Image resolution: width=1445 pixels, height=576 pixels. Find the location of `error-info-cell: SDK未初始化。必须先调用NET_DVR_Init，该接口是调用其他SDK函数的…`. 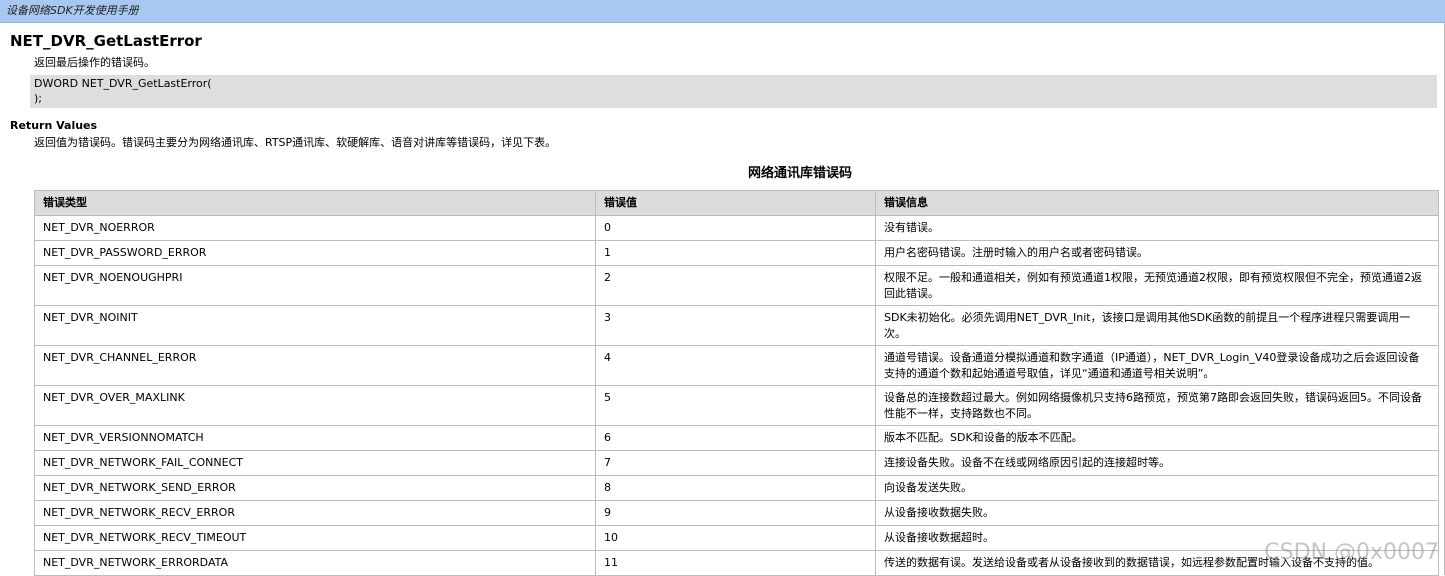

error-info-cell: SDK未初始化。必须先调用NET_DVR_Init，该接口是调用其他SDK函数的… is located at coordinates (1157, 325).